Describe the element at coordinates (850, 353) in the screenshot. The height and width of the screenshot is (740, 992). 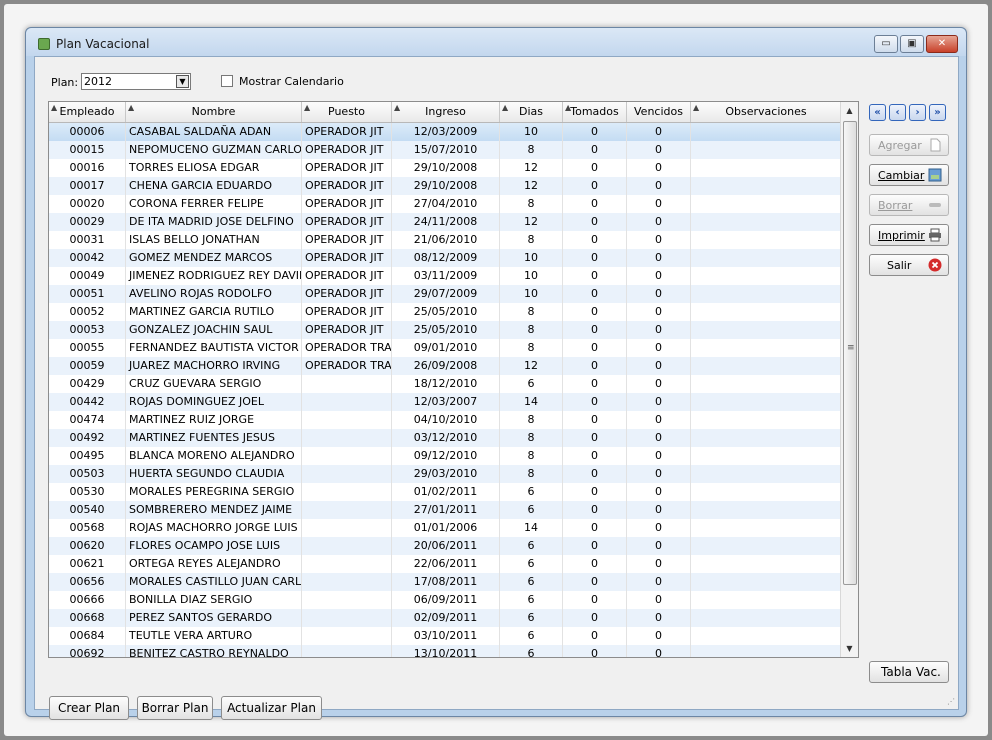
I see `scrollbar-thumb: ≡` at that location.